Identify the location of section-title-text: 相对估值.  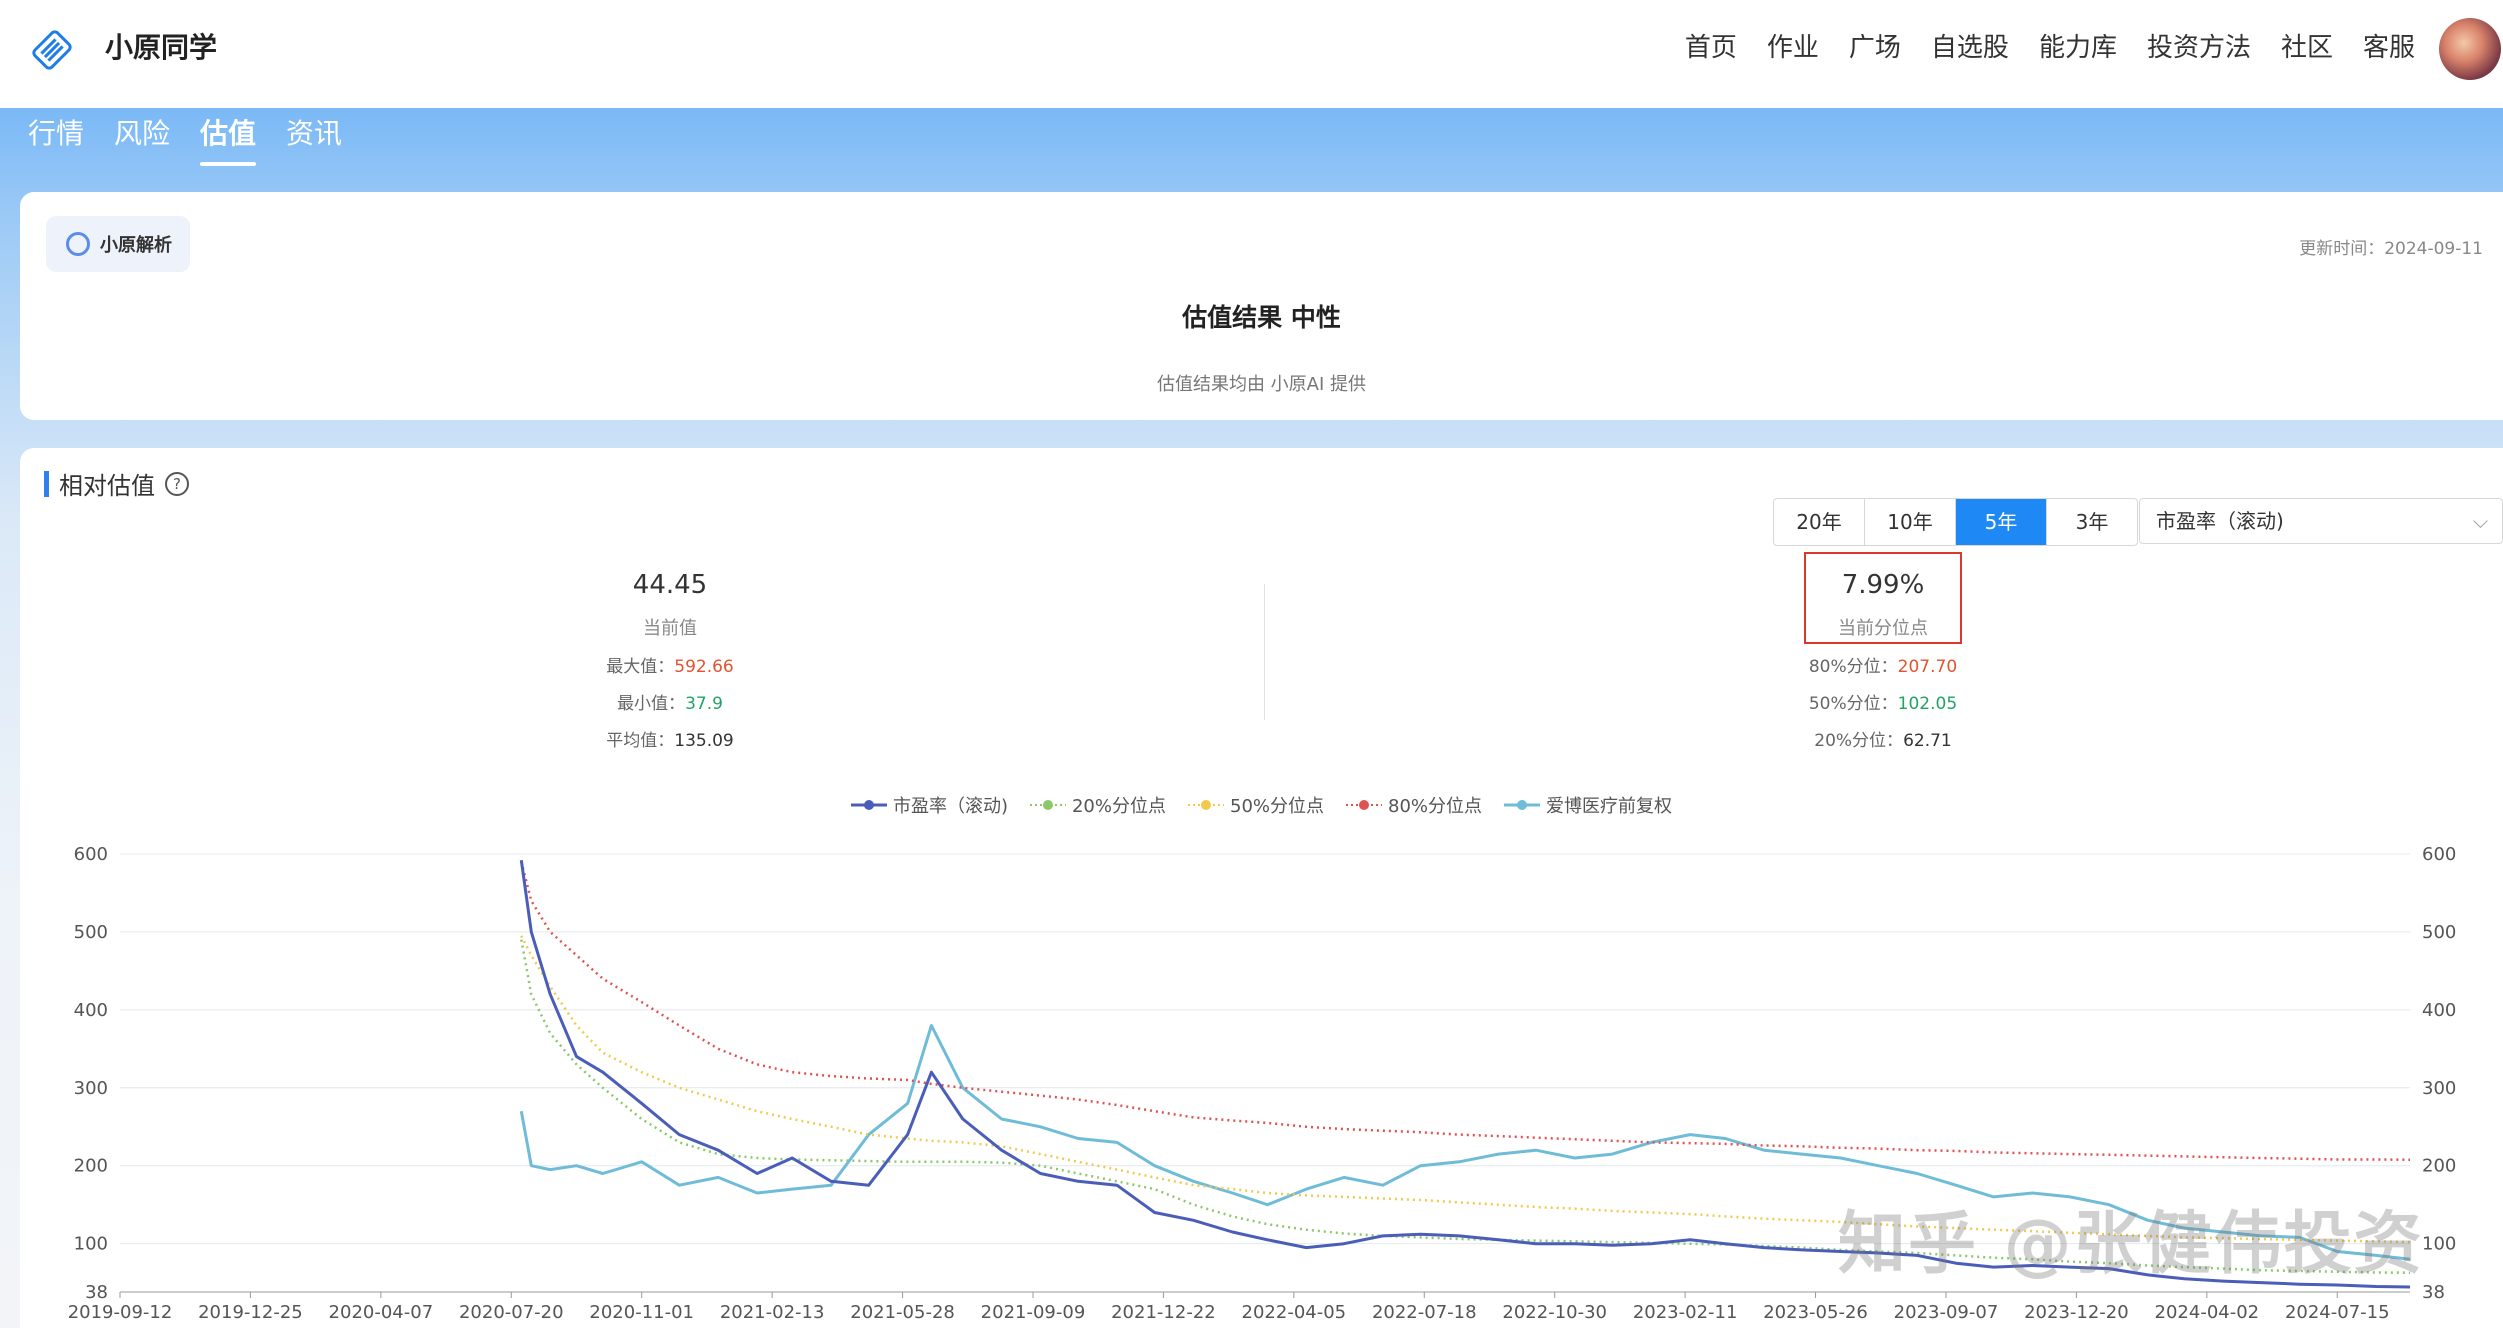
(107, 486).